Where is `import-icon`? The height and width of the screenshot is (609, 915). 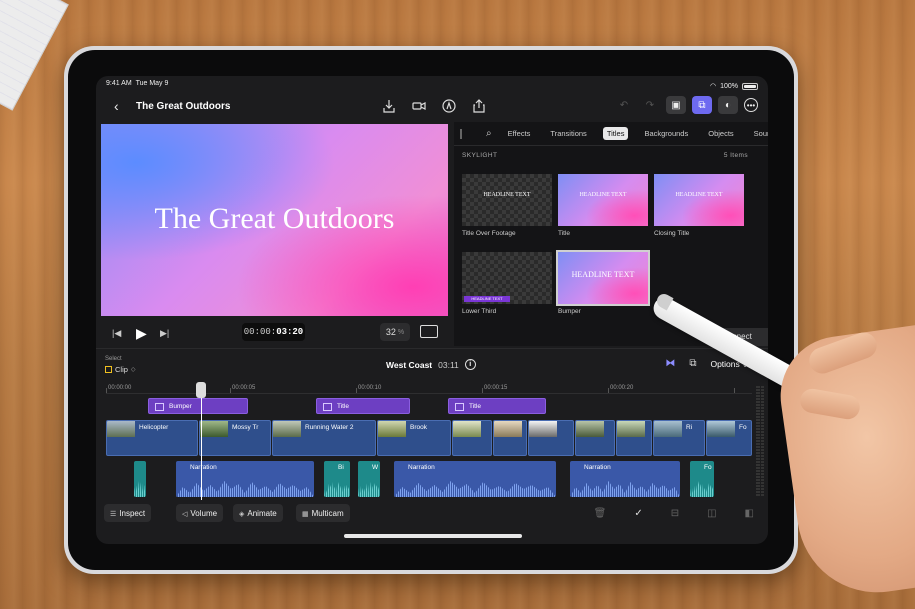 import-icon is located at coordinates (389, 106).